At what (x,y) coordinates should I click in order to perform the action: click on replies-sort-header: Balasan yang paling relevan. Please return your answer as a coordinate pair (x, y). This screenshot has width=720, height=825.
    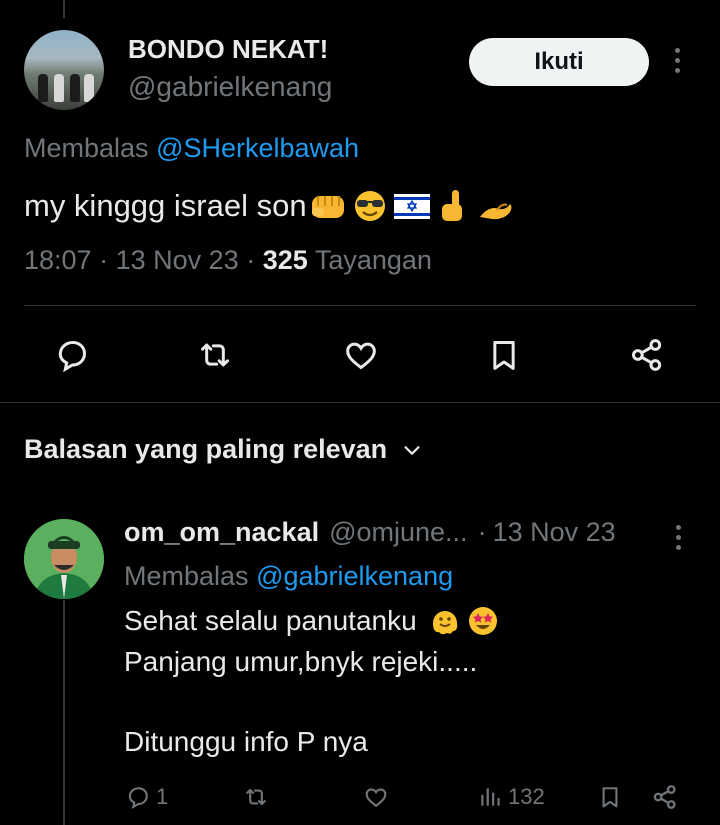
    Looking at the image, I should click on (223, 449).